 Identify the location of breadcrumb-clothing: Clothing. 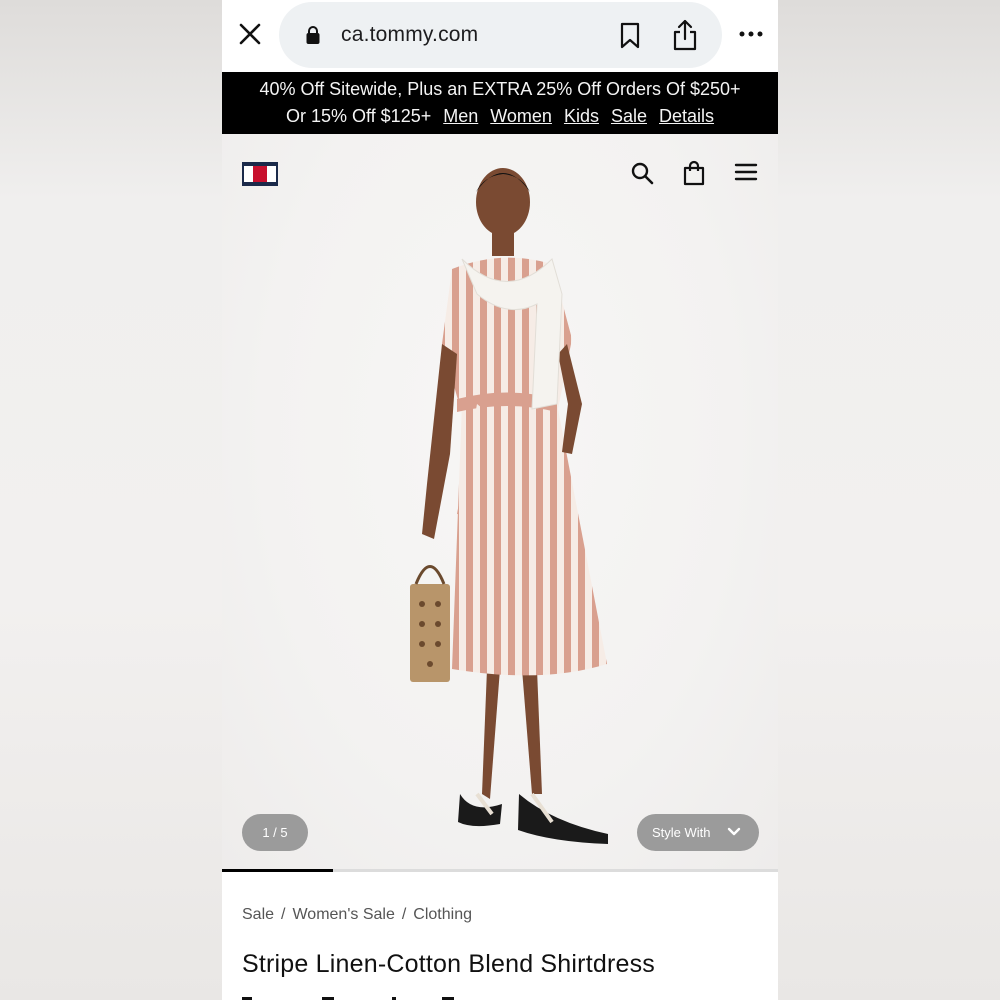
(442, 914).